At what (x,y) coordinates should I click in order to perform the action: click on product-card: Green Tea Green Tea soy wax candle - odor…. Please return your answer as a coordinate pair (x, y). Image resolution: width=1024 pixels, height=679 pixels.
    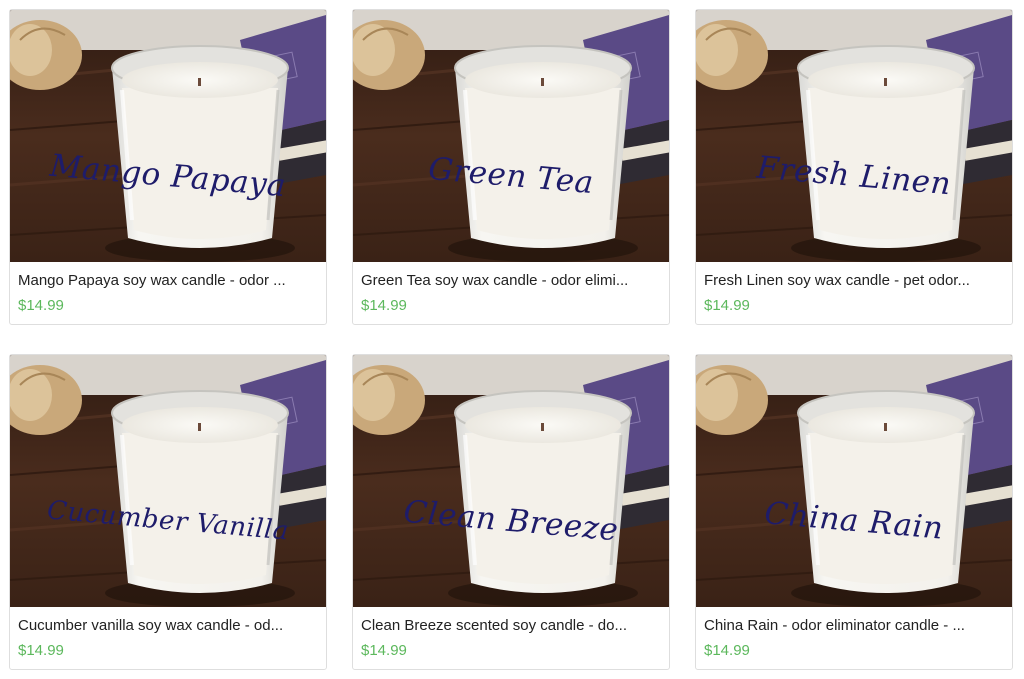
    Looking at the image, I should click on (511, 167).